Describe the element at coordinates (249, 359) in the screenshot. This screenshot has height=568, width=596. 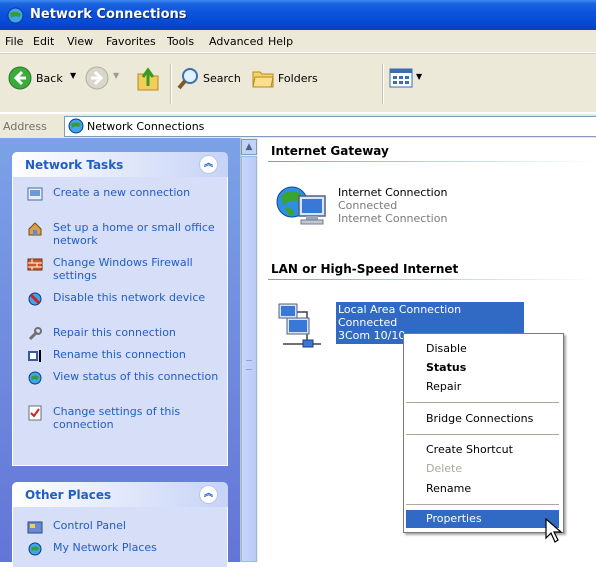
I see `scrollbar-thumb` at that location.